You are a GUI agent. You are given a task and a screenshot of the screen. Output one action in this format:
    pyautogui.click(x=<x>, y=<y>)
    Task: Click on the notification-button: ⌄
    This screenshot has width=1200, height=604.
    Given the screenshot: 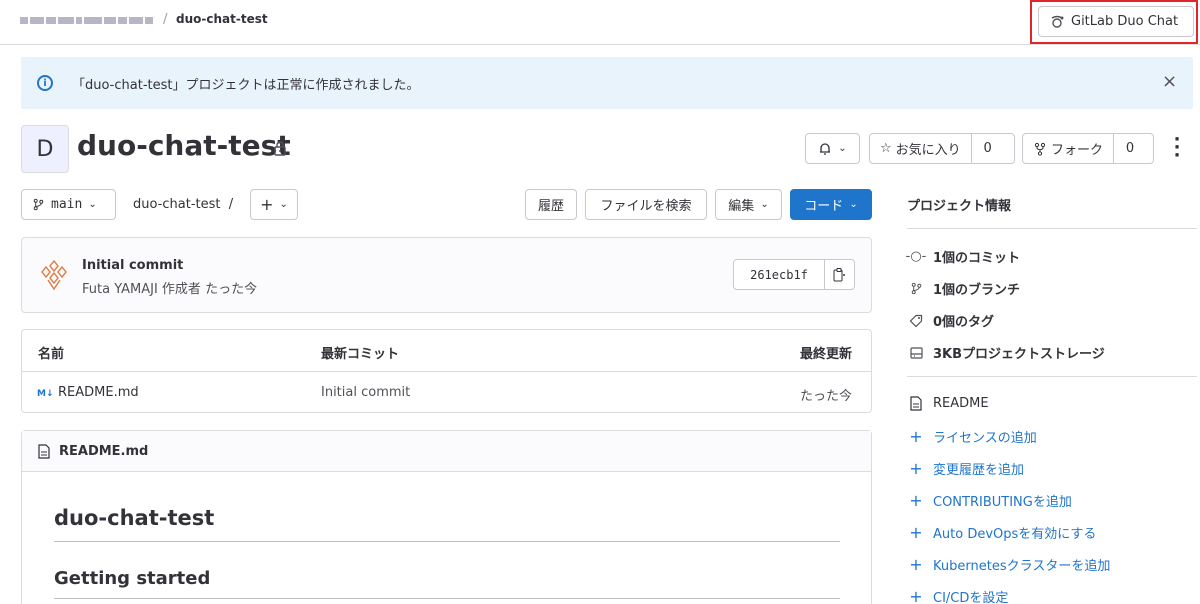 What is the action you would take?
    pyautogui.click(x=832, y=148)
    